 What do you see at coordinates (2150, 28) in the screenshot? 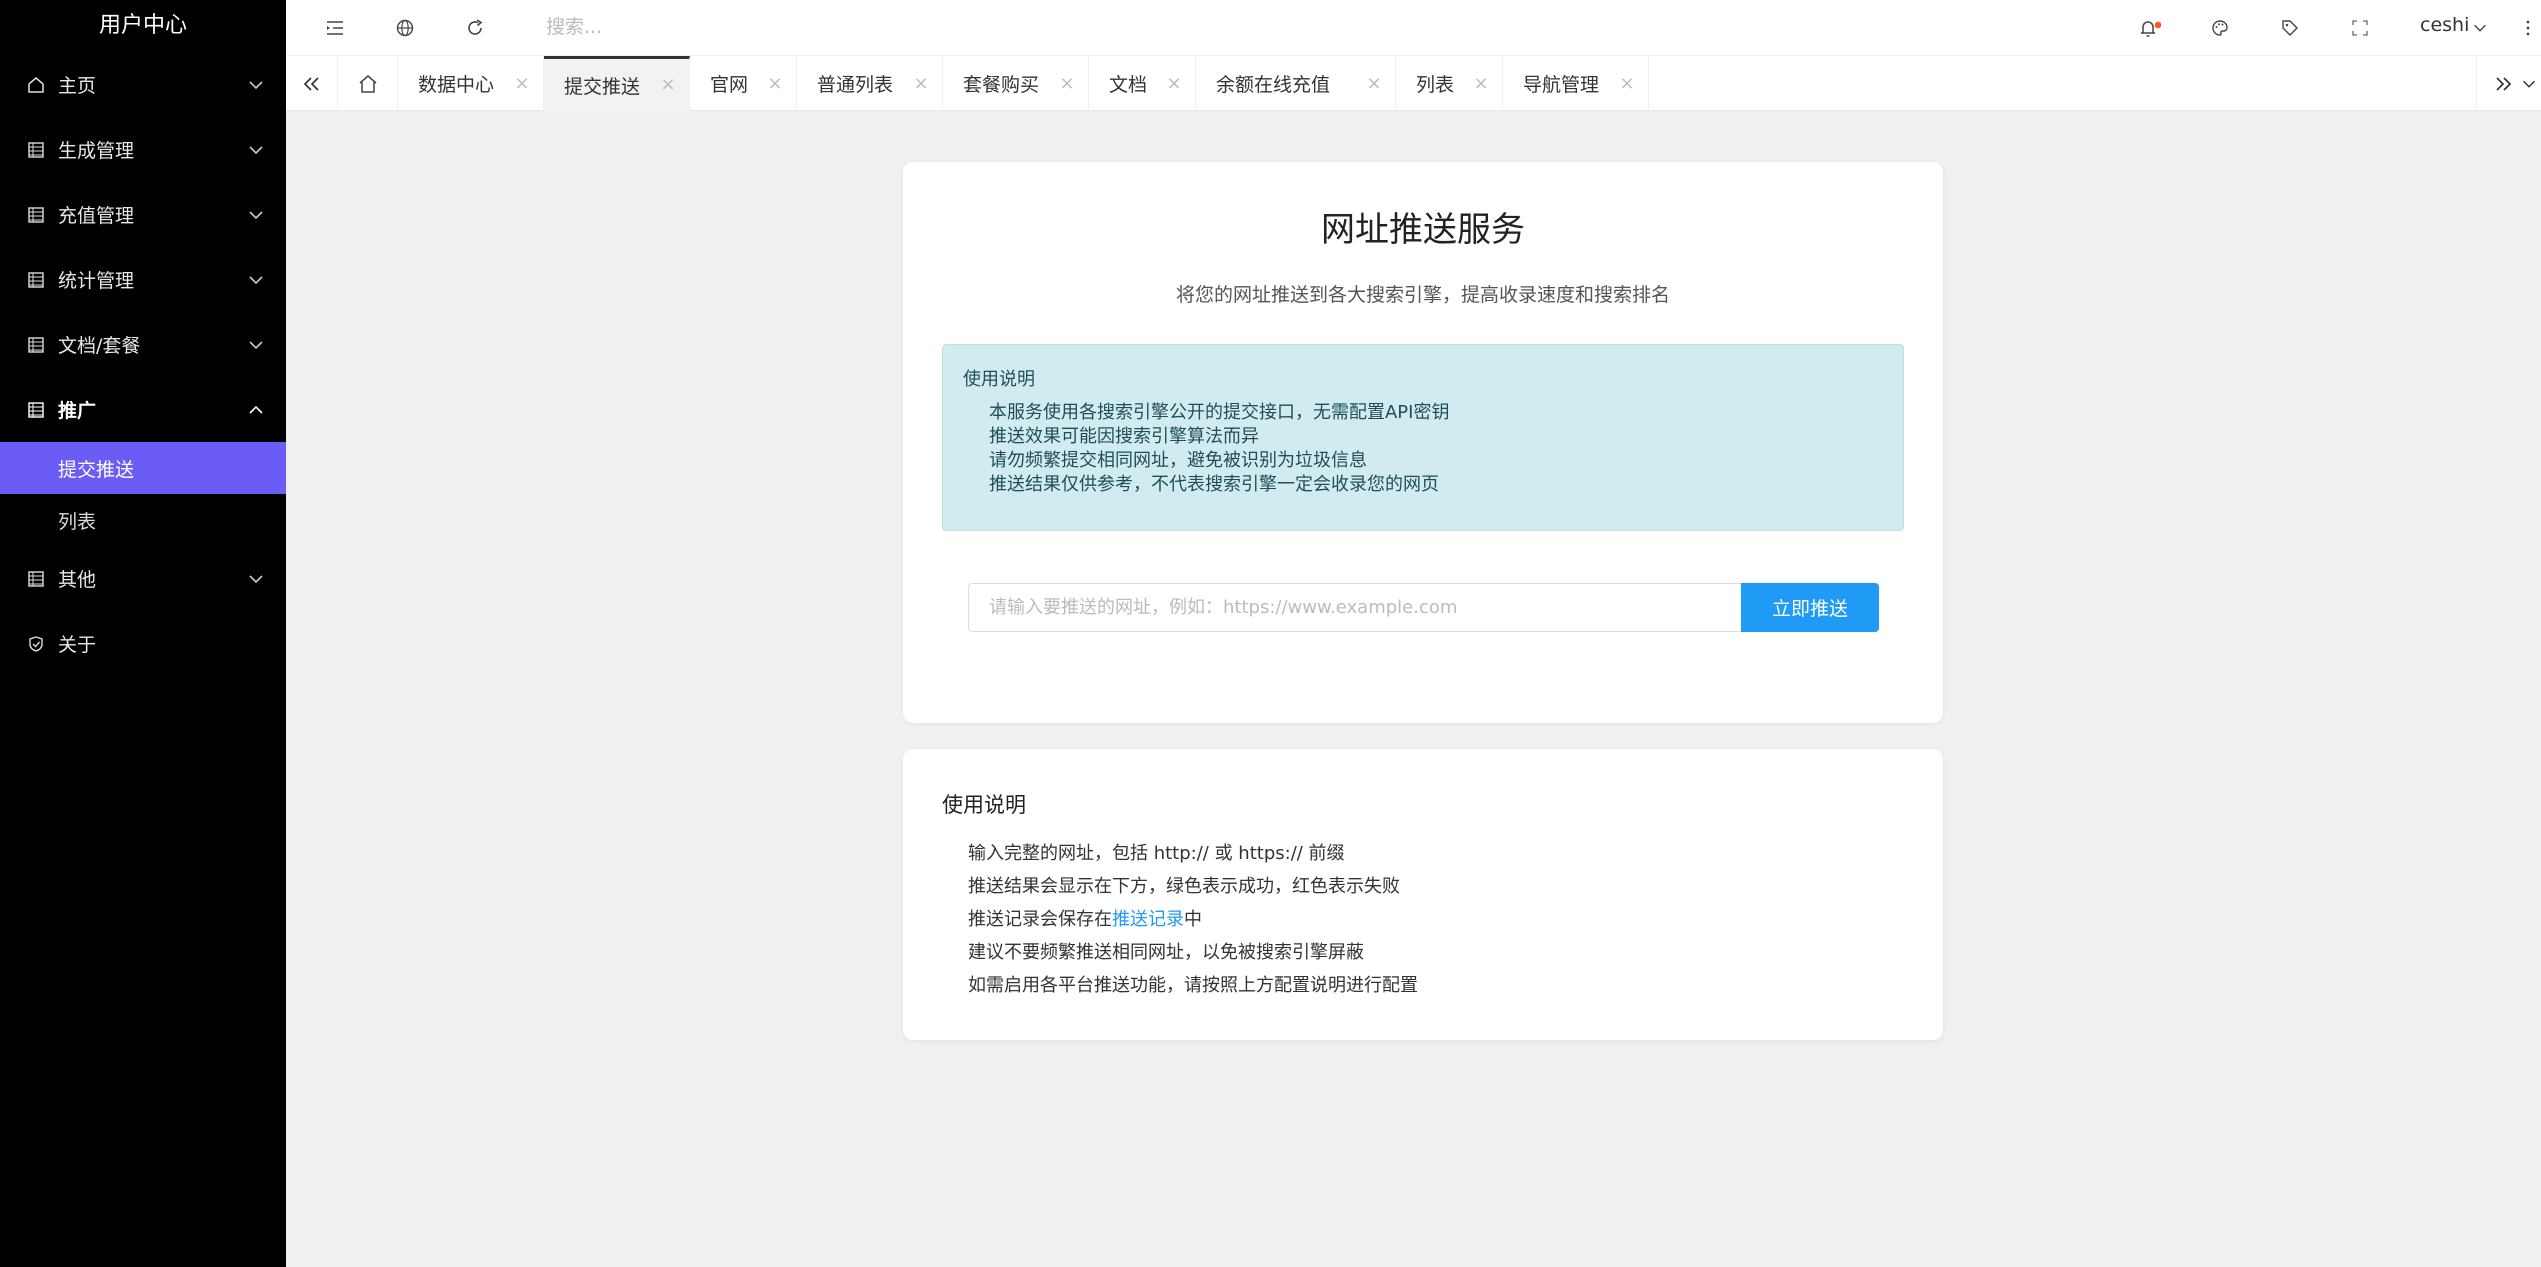
I see `bell-icon` at bounding box center [2150, 28].